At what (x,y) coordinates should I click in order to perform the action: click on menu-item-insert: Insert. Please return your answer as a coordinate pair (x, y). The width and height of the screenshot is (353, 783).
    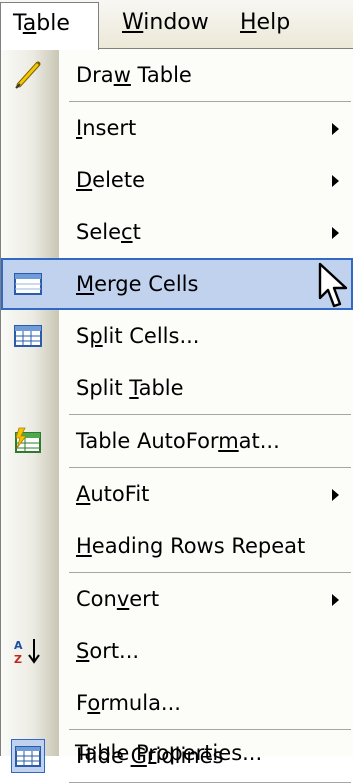
    Looking at the image, I should click on (177, 128).